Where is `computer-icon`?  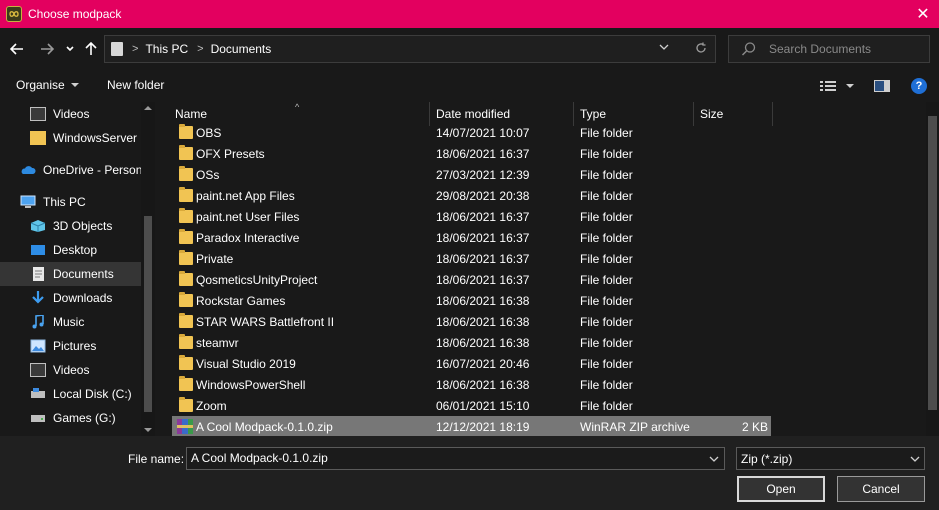 computer-icon is located at coordinates (28, 201).